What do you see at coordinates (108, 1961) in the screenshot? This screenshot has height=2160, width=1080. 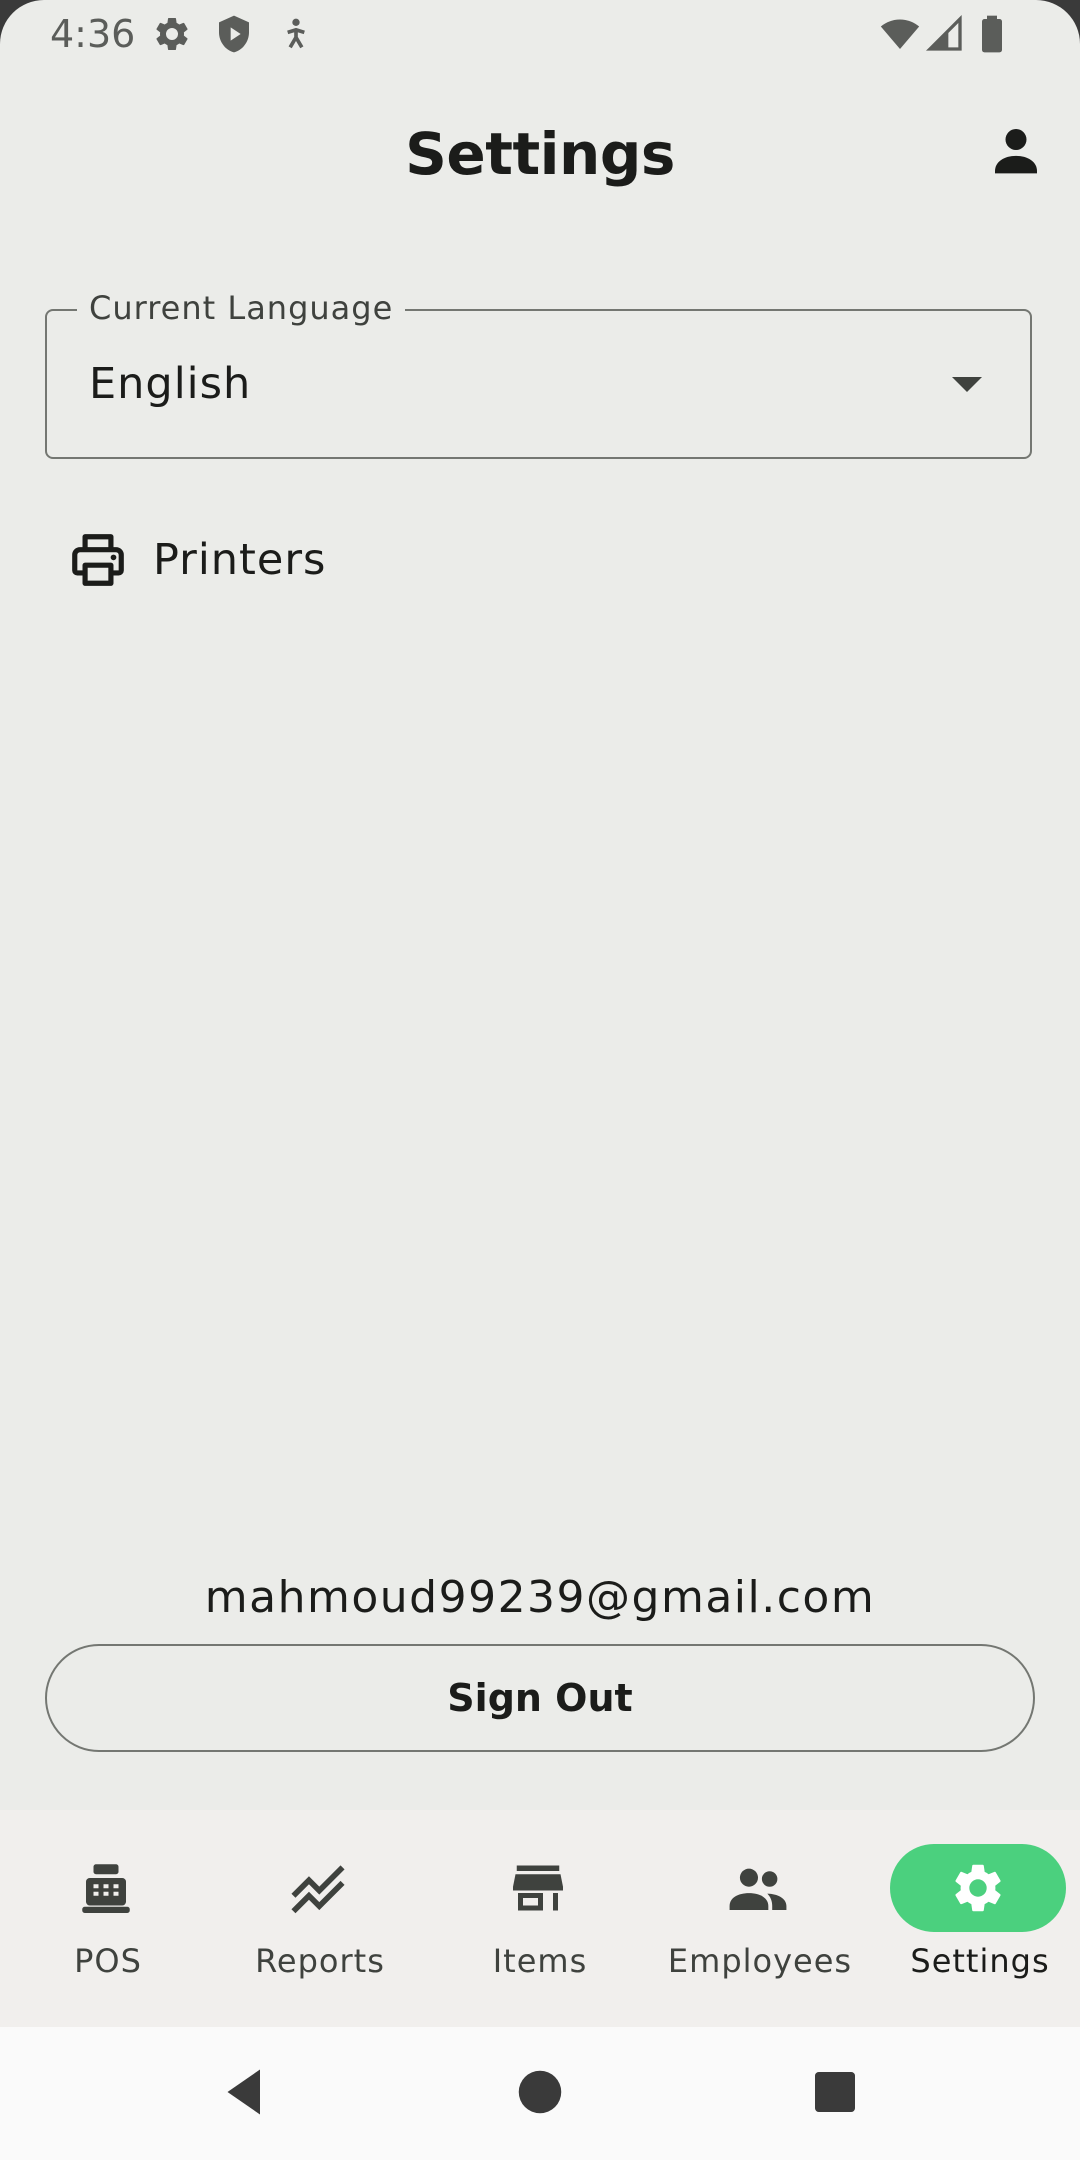 I see `nav-label: POS` at bounding box center [108, 1961].